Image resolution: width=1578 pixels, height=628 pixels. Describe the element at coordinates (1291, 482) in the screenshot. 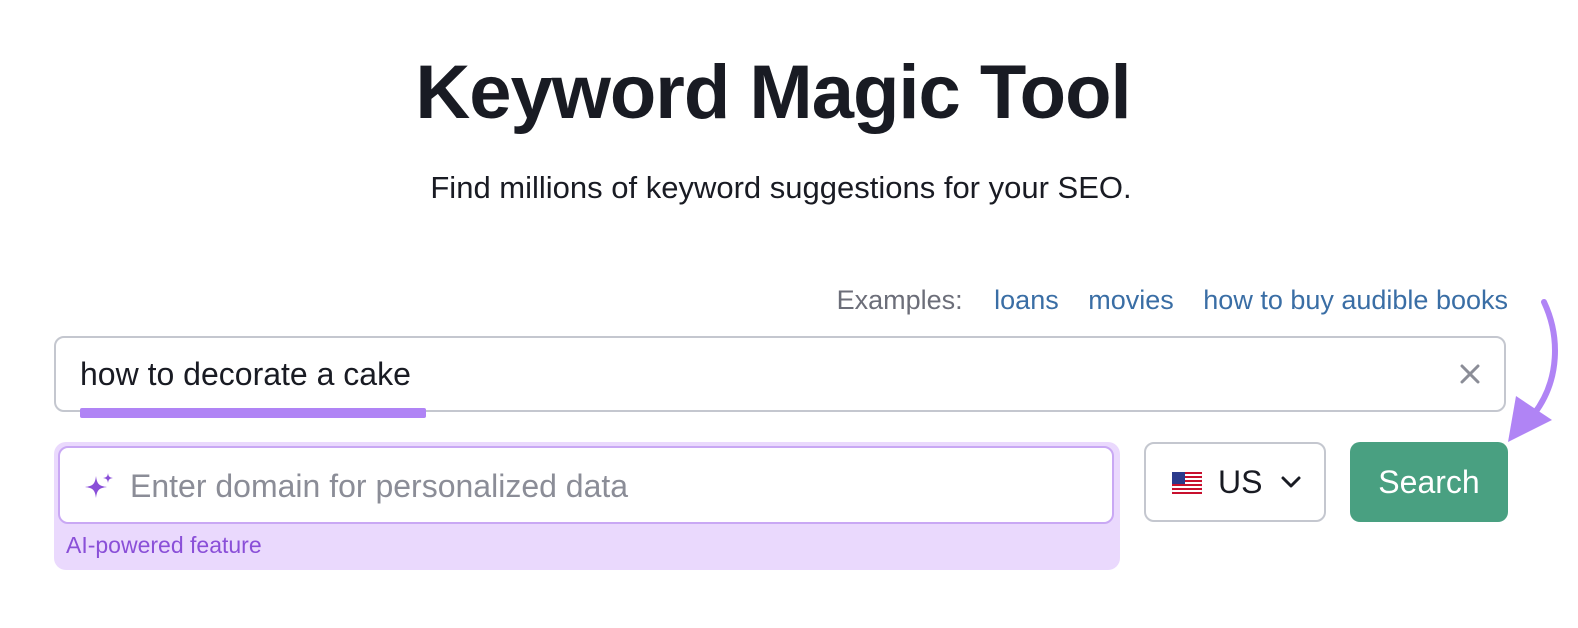

I see `chevron-down-icon` at that location.